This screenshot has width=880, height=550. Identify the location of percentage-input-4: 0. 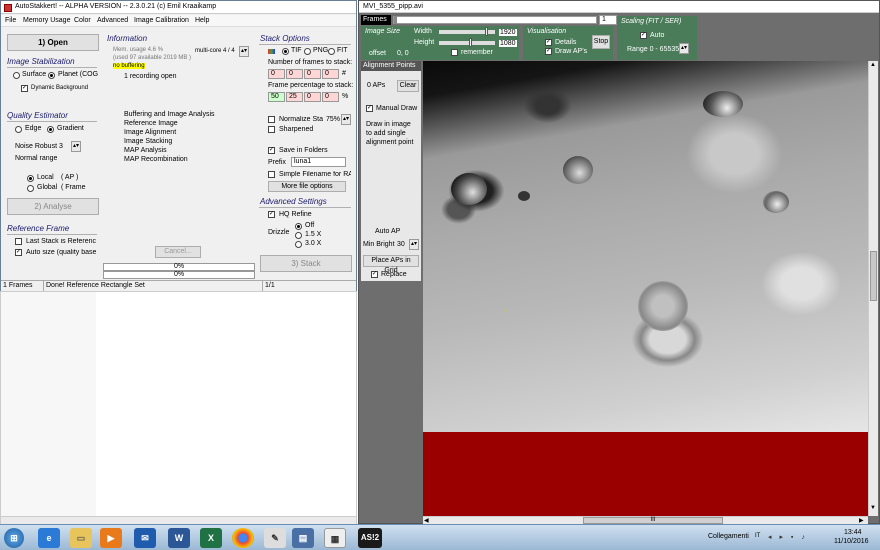
(330, 97).